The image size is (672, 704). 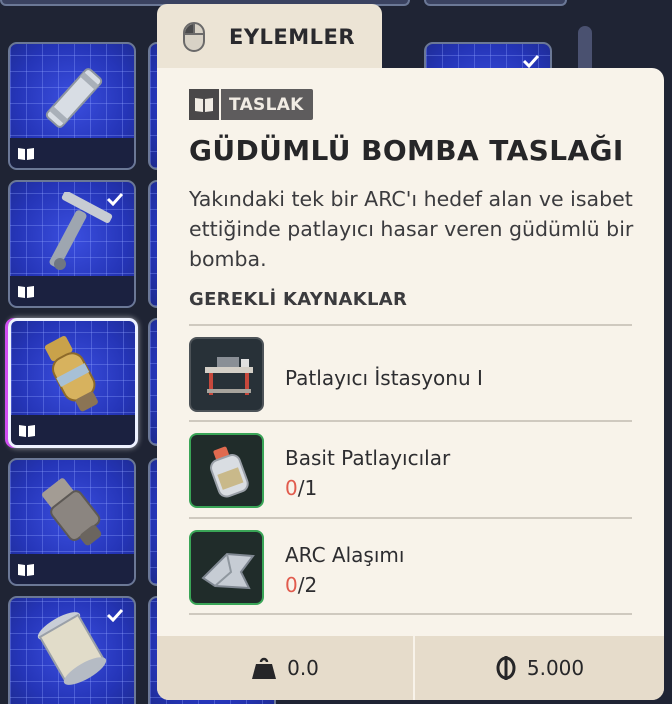 What do you see at coordinates (368, 458) in the screenshot?
I see `requirement-name: Basit Patlayıcılar` at bounding box center [368, 458].